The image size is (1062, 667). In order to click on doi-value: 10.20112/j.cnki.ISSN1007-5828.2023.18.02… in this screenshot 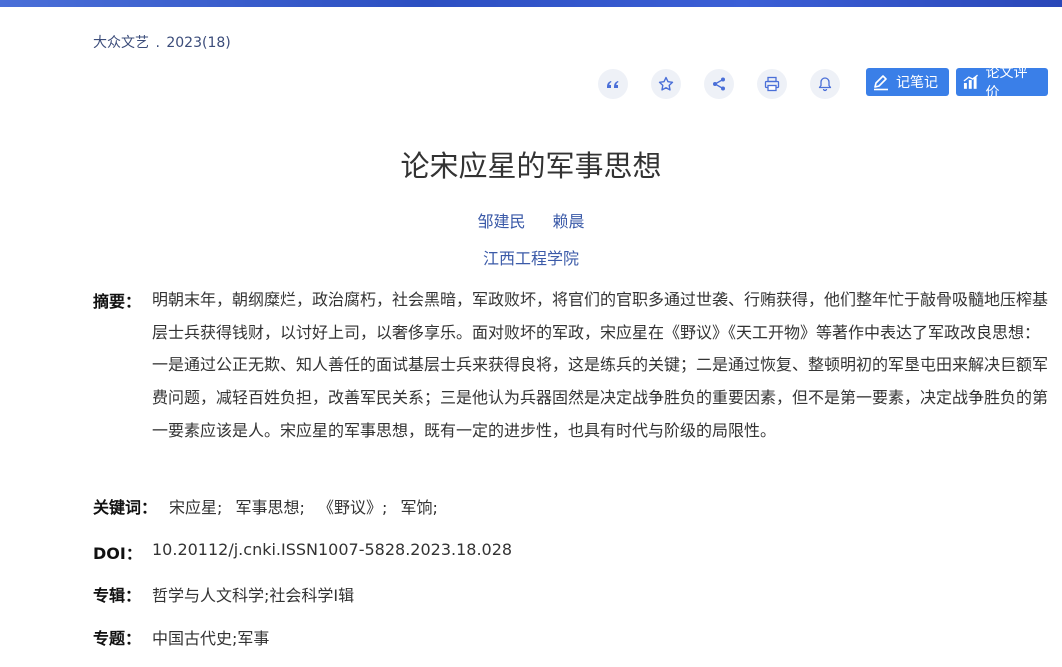, I will do `click(332, 549)`.